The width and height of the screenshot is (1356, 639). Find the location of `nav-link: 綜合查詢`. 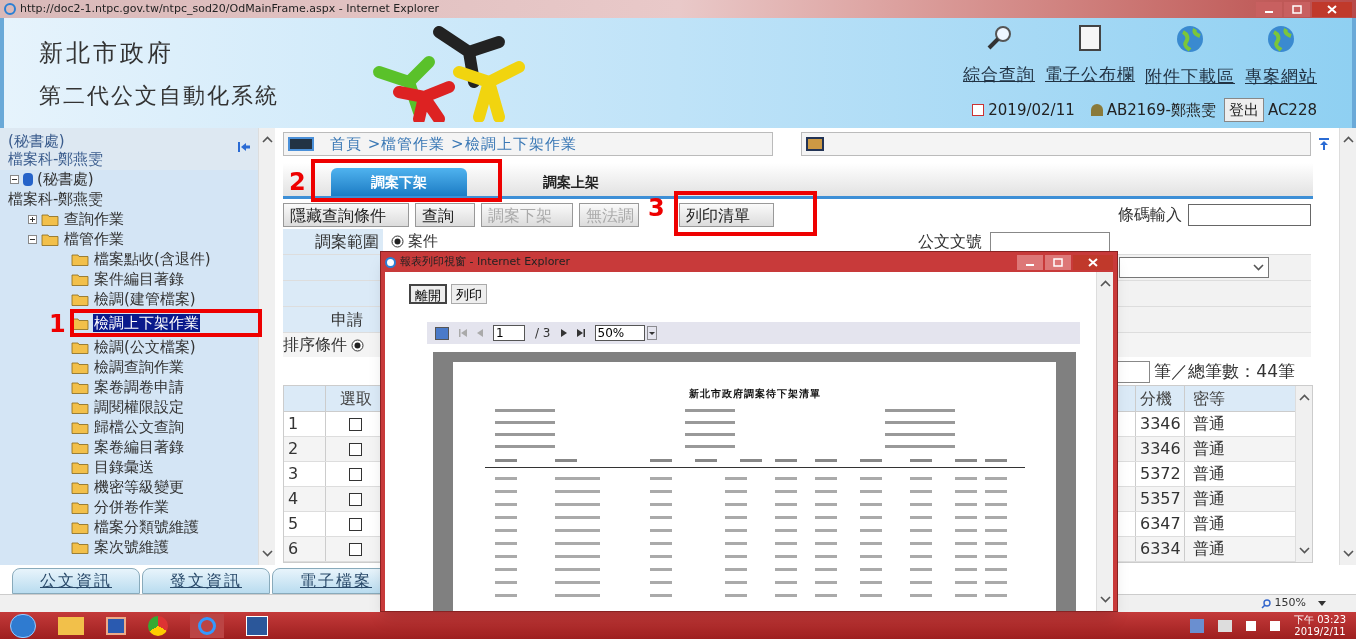

nav-link: 綜合查詢 is located at coordinates (999, 75).